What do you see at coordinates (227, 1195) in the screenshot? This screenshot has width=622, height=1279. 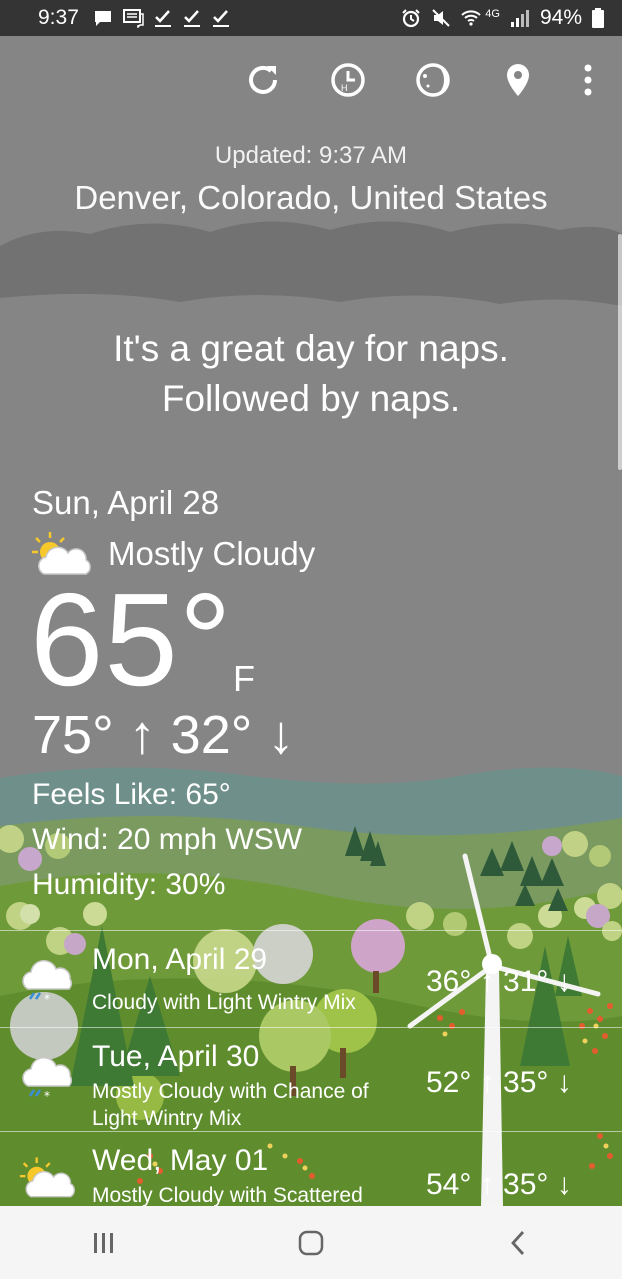 I see `forecast-description: Mostly Cloudy with Scattered` at bounding box center [227, 1195].